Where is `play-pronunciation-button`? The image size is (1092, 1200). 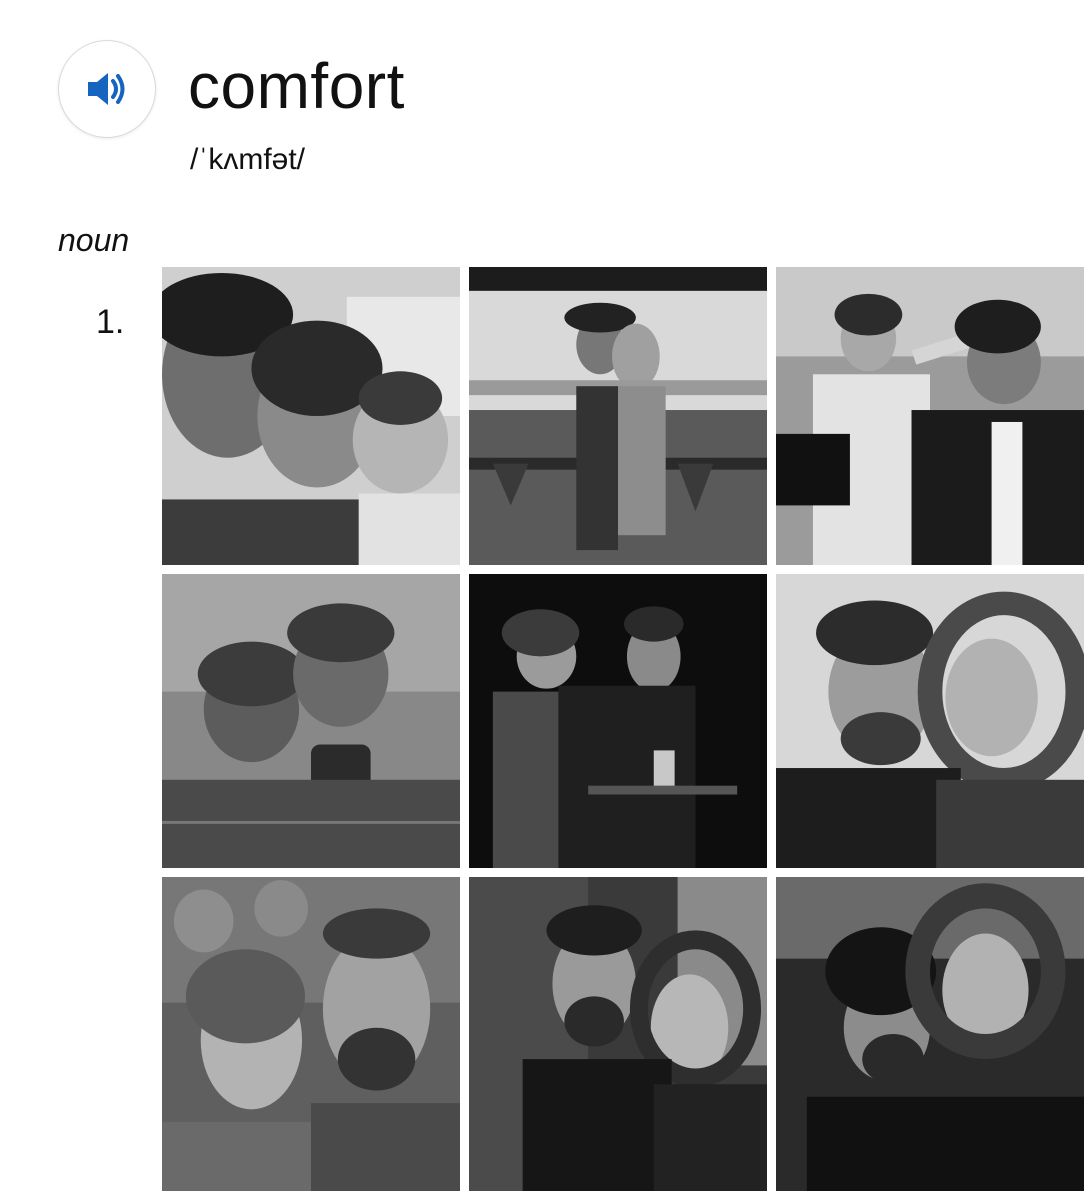
play-pronunciation-button is located at coordinates (107, 89).